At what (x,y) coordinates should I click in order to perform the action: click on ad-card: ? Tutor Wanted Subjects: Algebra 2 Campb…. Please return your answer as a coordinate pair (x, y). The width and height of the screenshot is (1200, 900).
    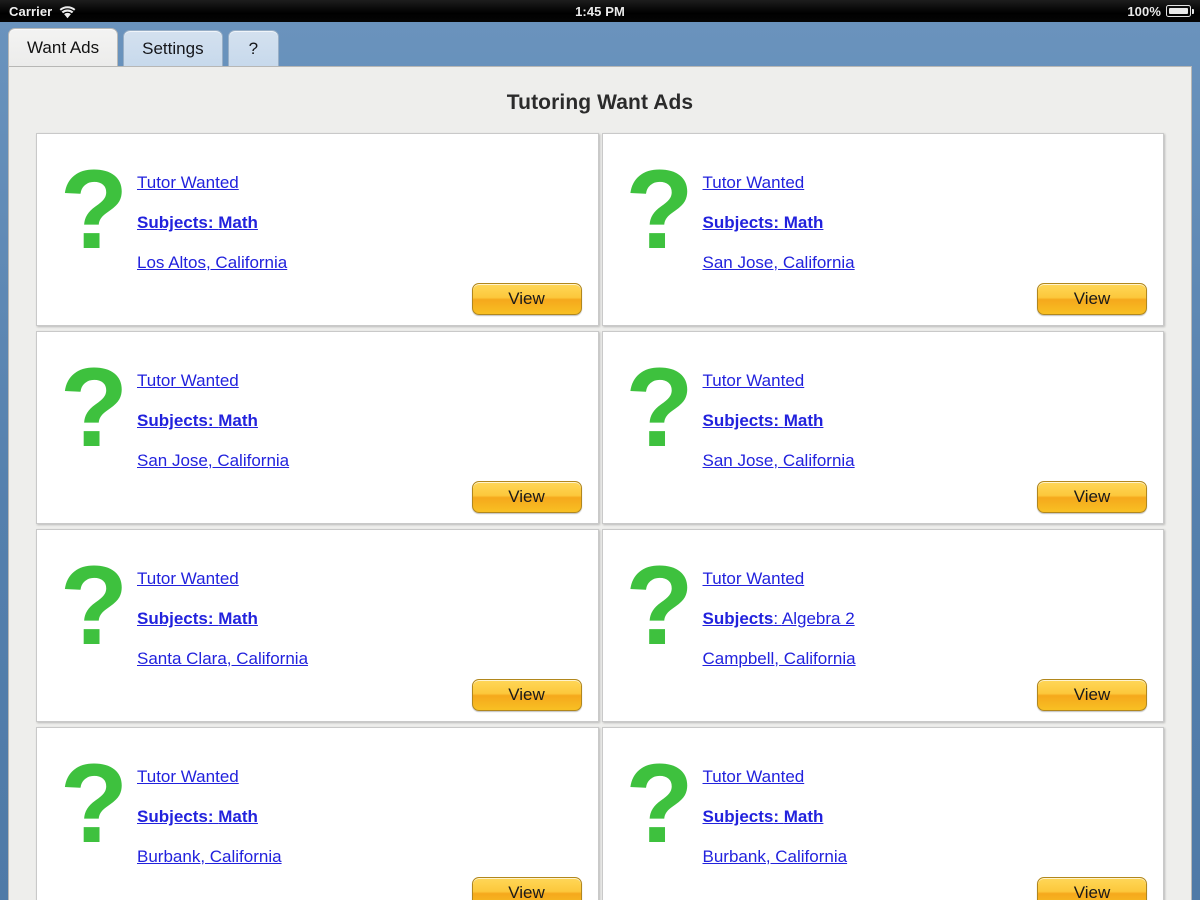
    Looking at the image, I should click on (882, 625).